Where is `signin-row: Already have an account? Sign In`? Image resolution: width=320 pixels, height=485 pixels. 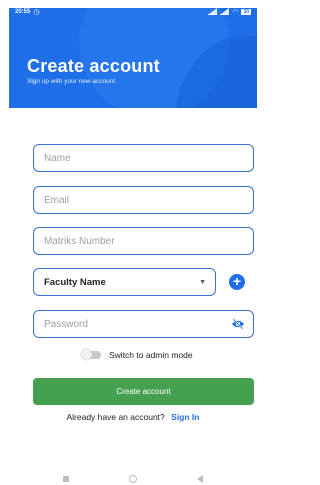
signin-row: Already have an account? Sign In is located at coordinates (133, 417).